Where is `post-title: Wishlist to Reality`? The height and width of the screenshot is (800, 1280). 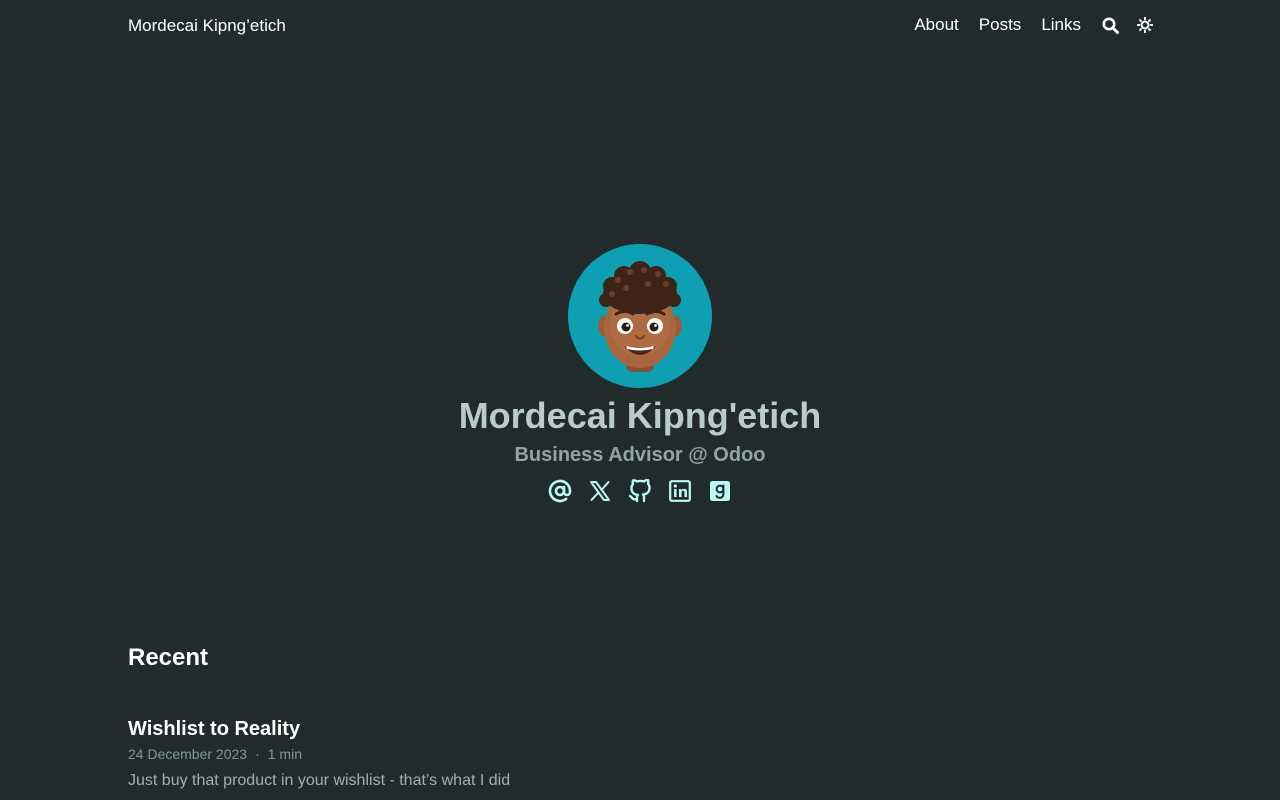
post-title: Wishlist to Reality is located at coordinates (640, 729).